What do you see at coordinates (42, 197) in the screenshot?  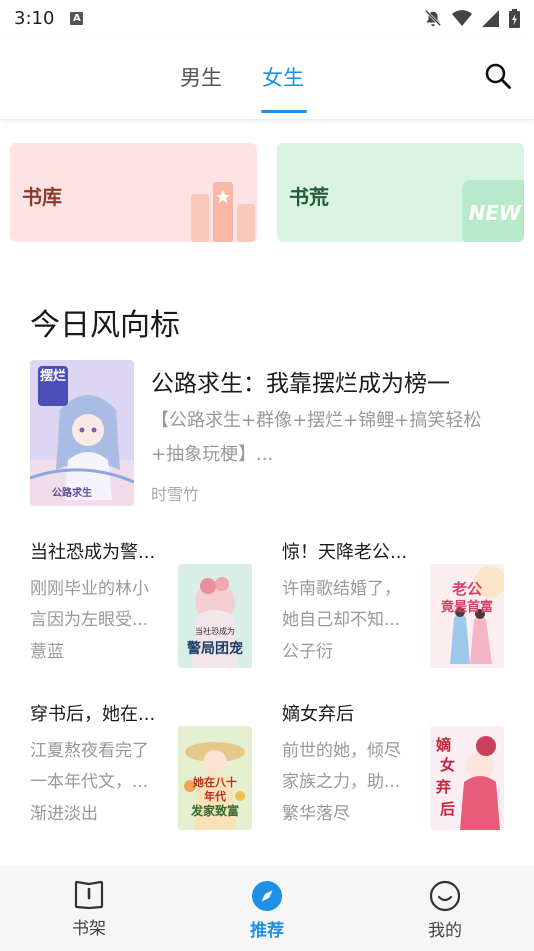 I see `library-card-label: 书库` at bounding box center [42, 197].